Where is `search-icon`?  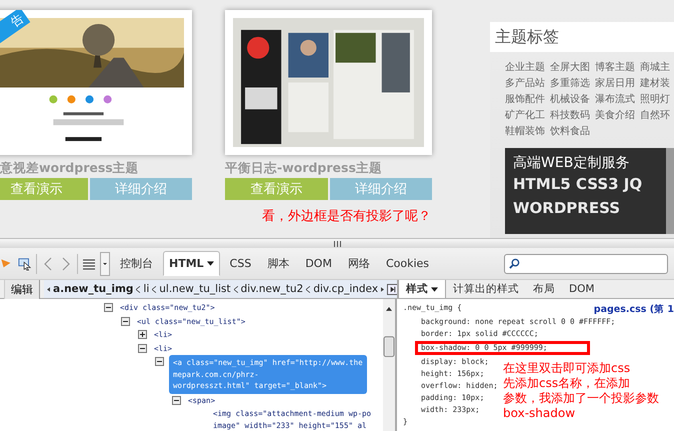
search-icon is located at coordinates (514, 263).